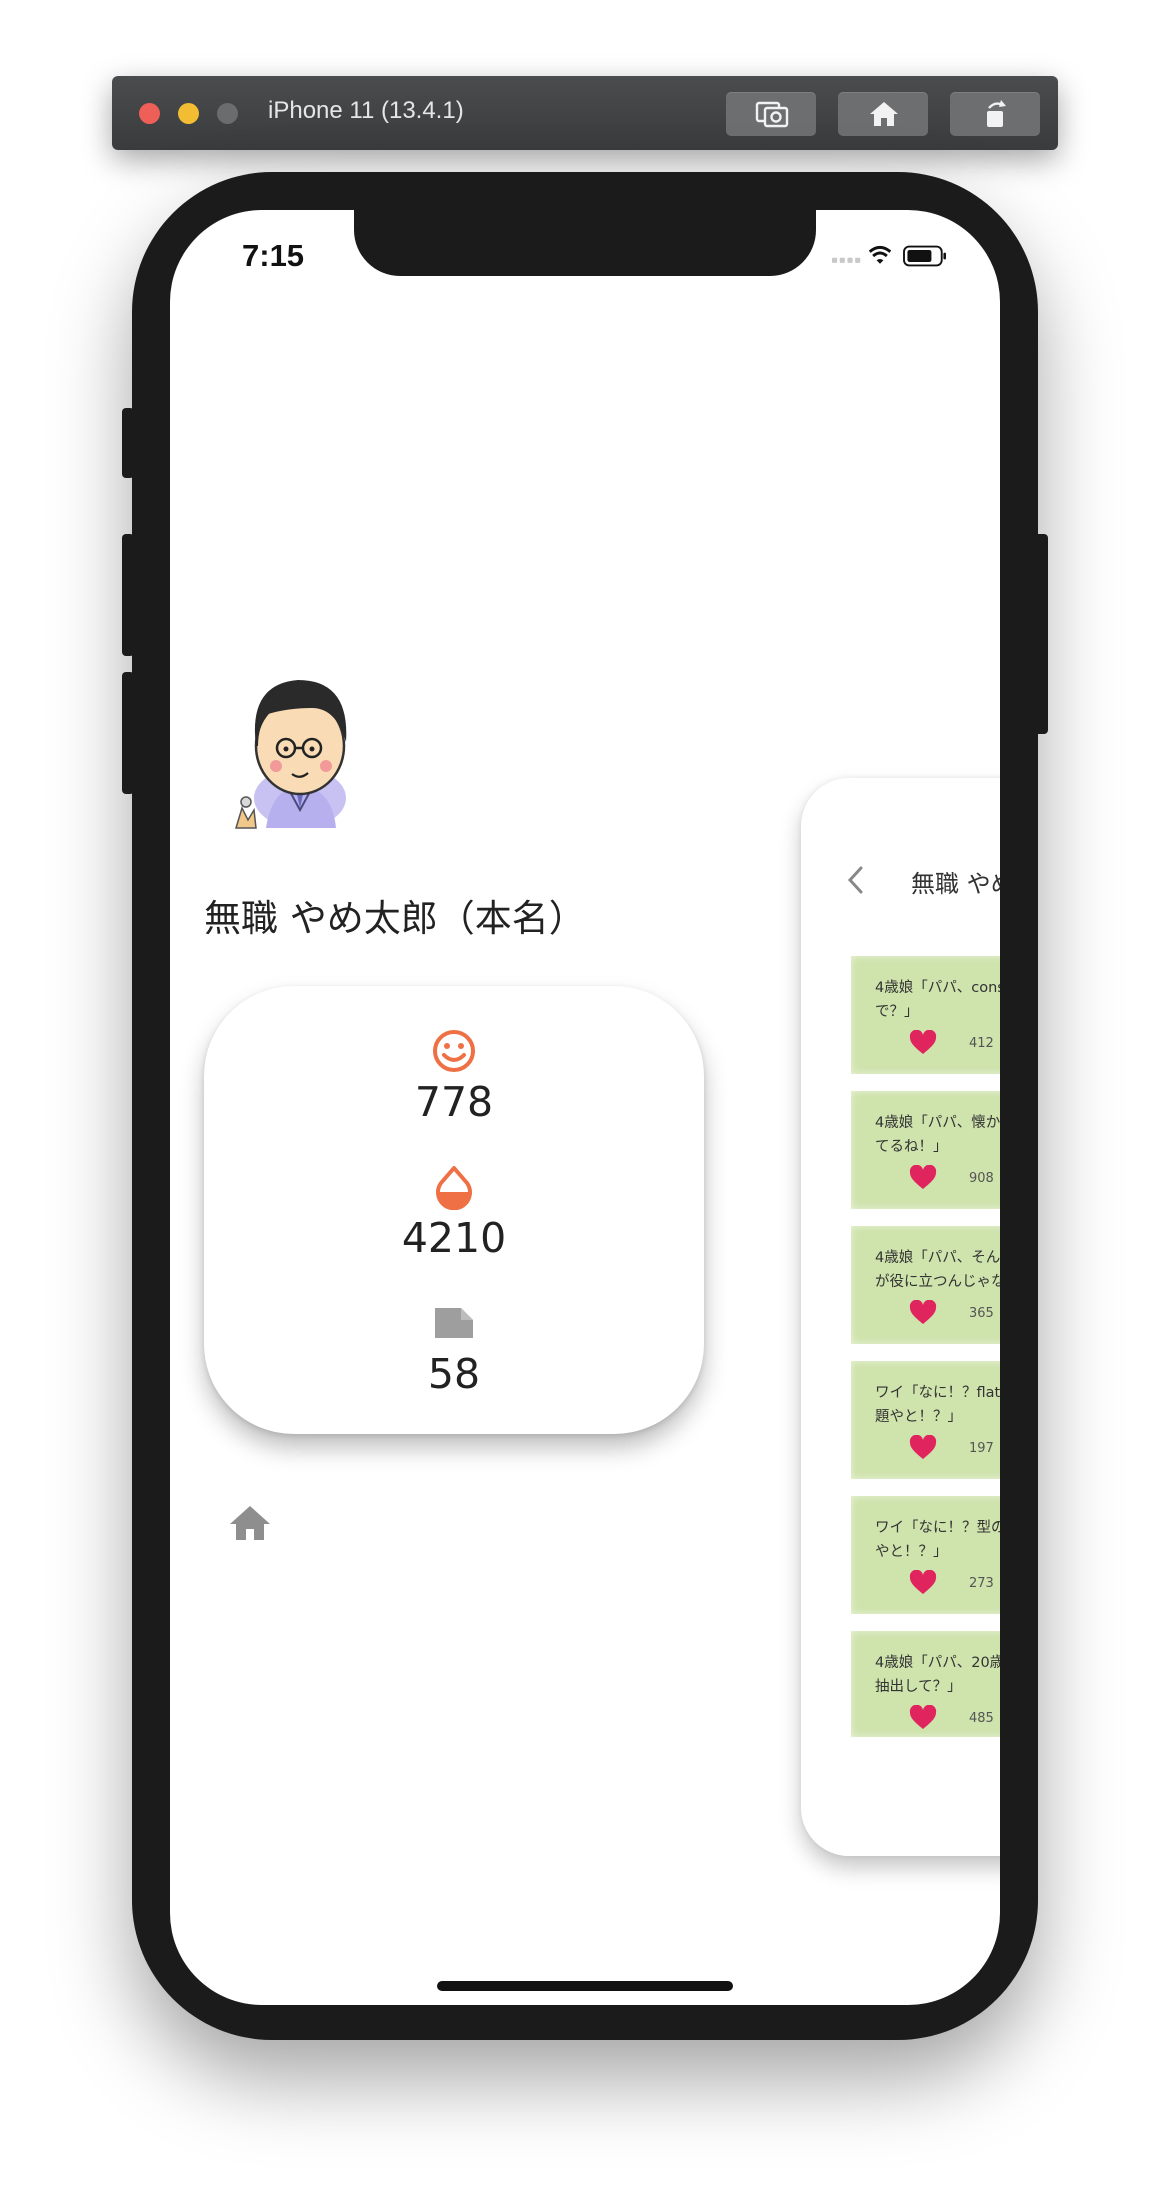 This screenshot has width=1168, height=2190. I want to click on status-time: 7:15, so click(273, 255).